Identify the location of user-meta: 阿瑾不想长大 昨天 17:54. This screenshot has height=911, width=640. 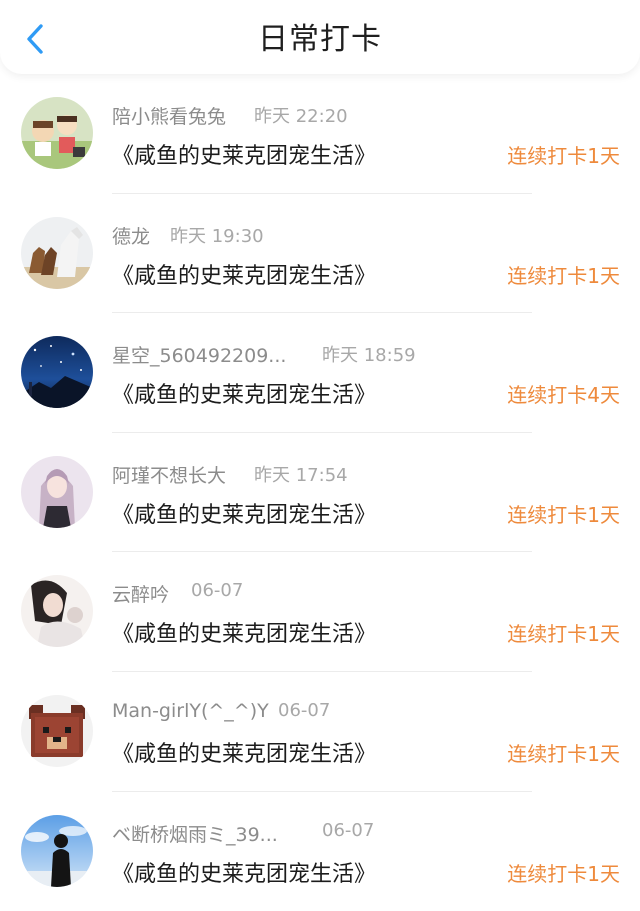
(230, 475).